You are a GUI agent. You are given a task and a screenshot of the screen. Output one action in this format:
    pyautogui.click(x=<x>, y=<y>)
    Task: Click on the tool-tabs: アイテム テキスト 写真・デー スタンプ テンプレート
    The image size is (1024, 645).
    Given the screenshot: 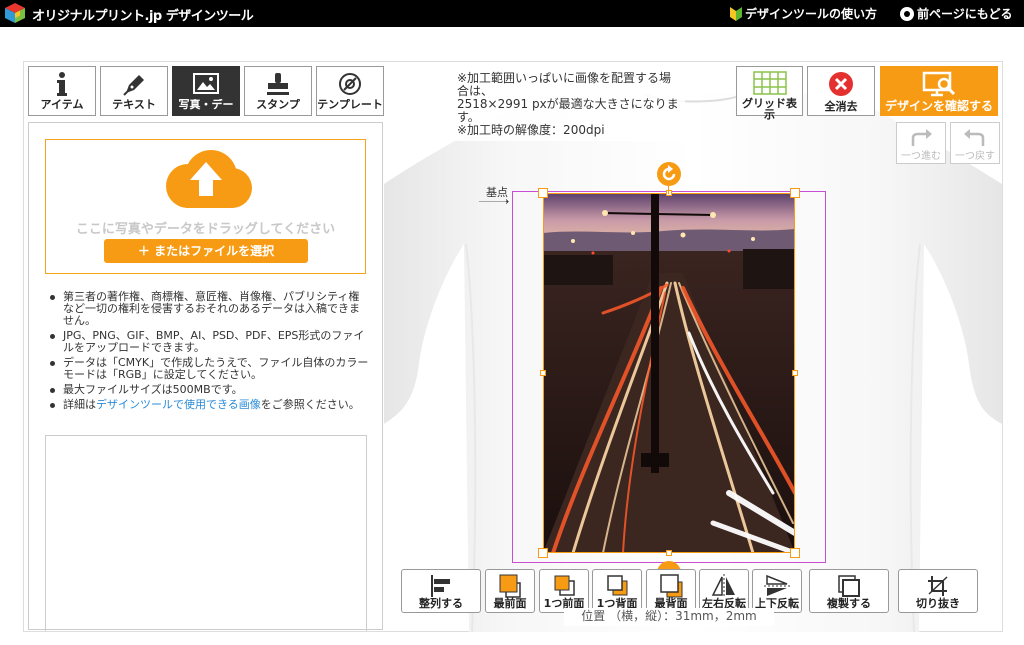 What is the action you would take?
    pyautogui.click(x=206, y=92)
    